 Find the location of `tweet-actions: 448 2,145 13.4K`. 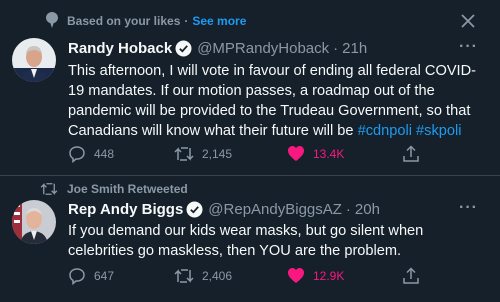

tweet-actions: 448 2,145 13.4K is located at coordinates (268, 155).